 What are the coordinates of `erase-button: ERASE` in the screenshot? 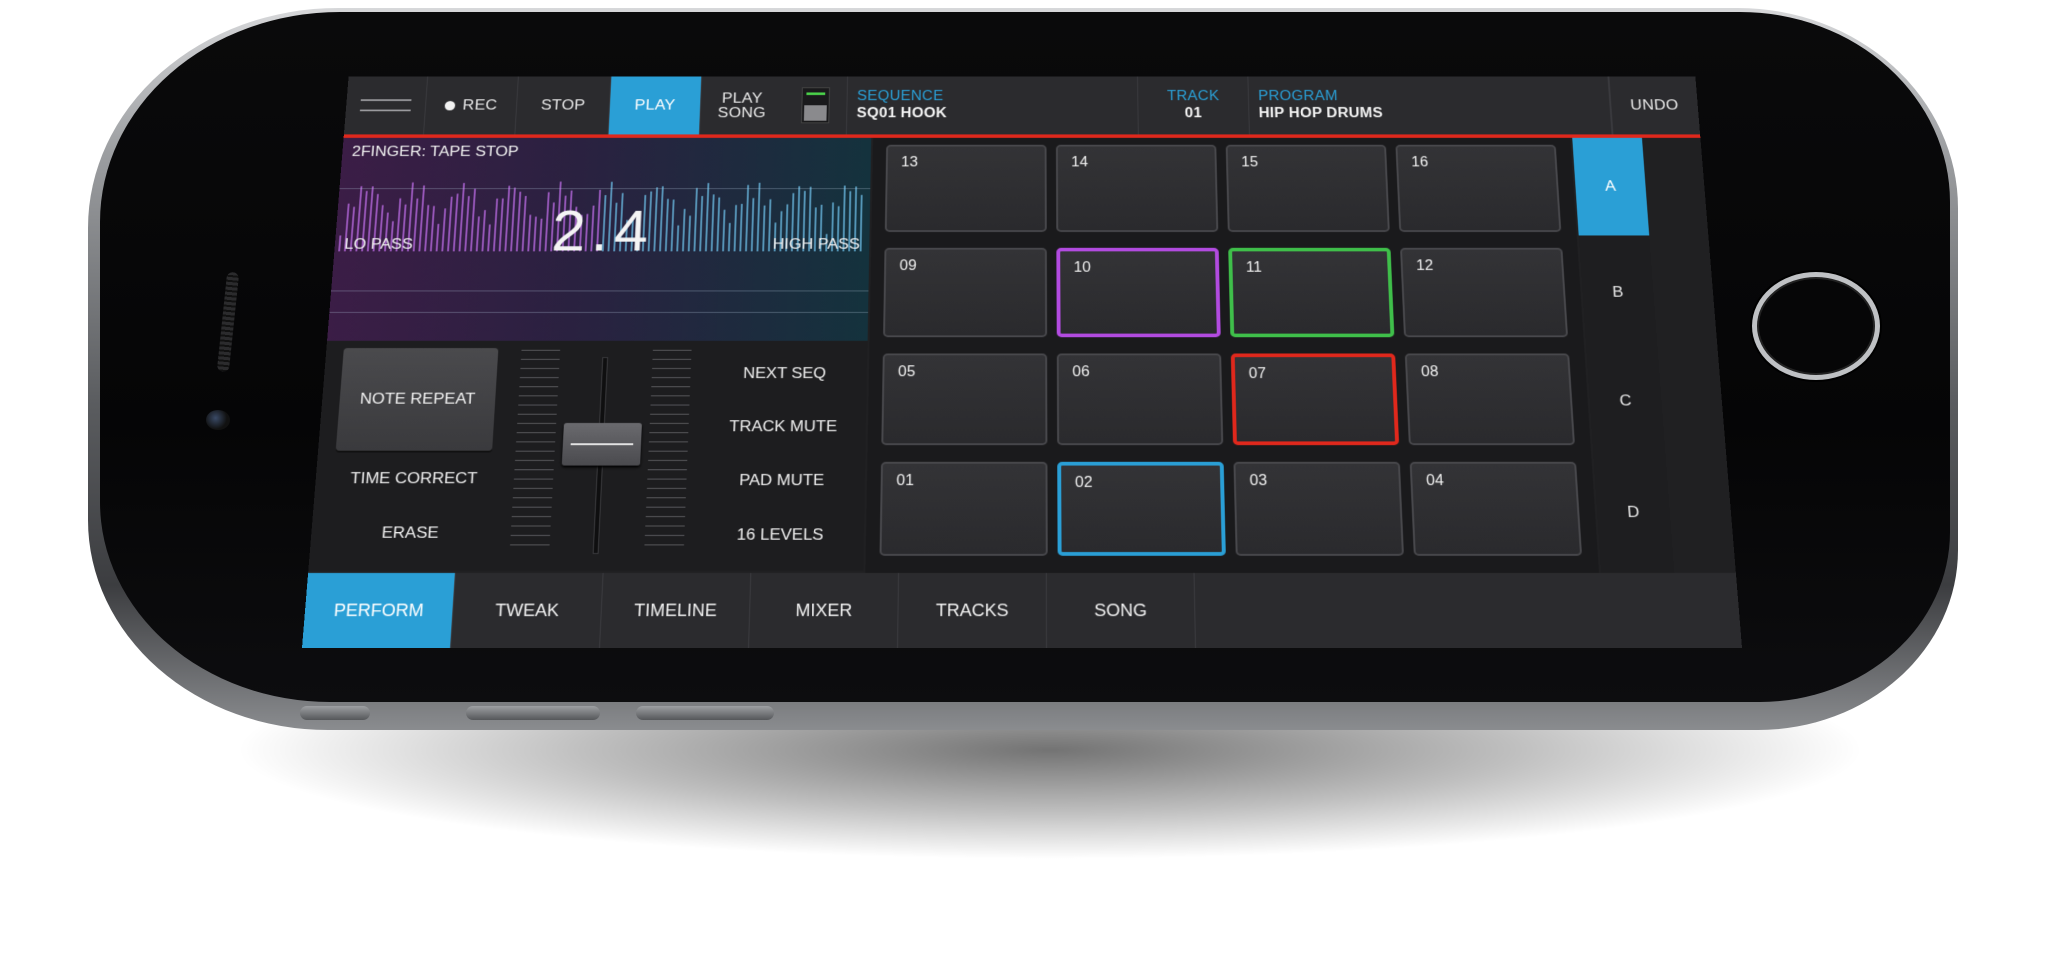 It's located at (409, 533).